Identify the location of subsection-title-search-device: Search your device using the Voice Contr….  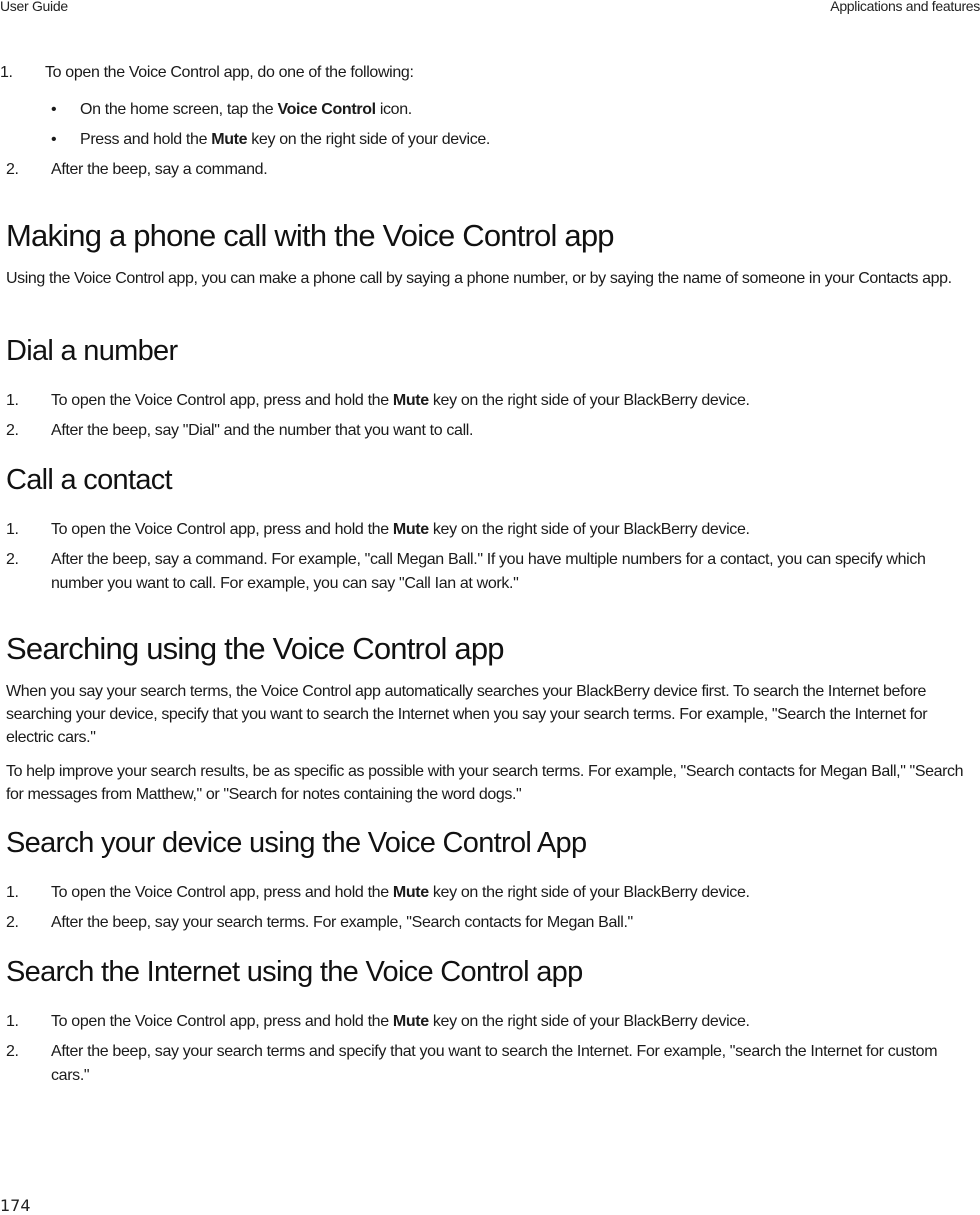
(296, 843).